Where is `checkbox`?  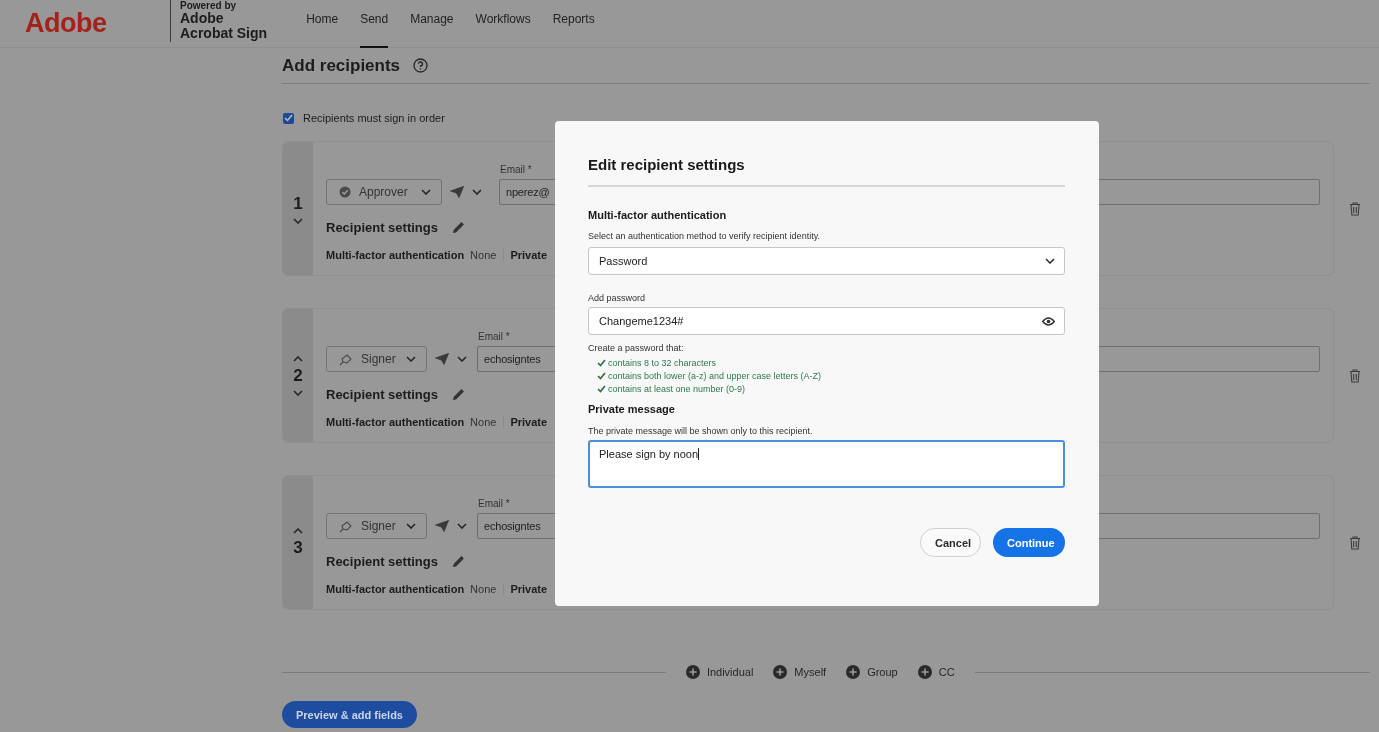 checkbox is located at coordinates (288, 118).